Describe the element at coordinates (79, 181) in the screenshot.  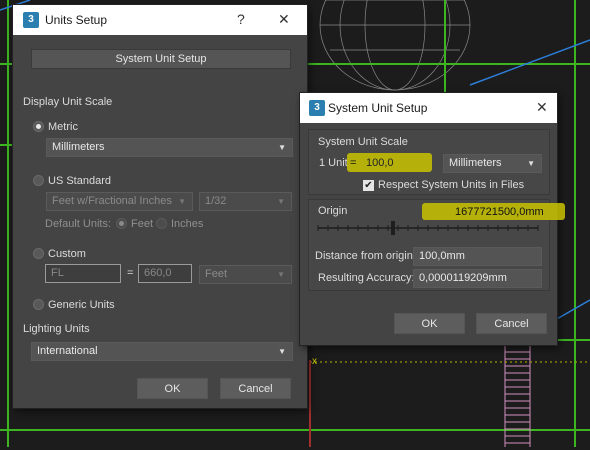
I see `us-standard-label: US Standard` at that location.